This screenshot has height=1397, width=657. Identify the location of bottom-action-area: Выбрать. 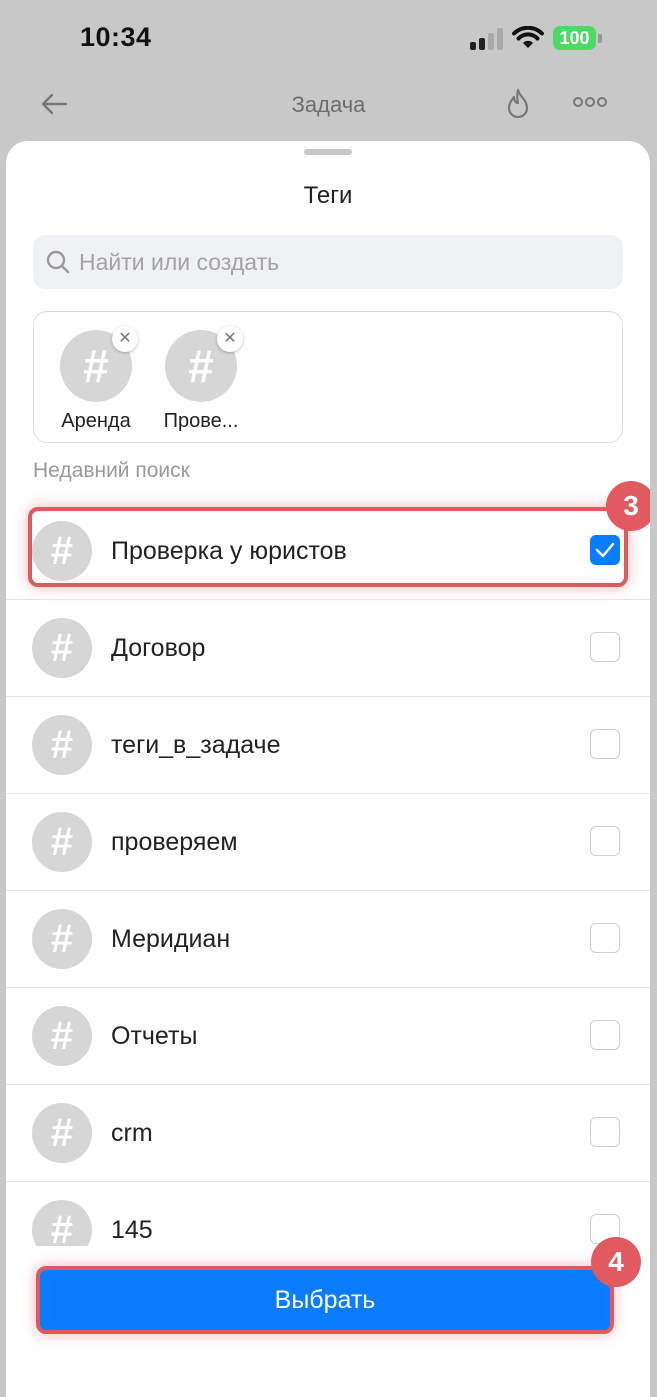
(328, 1321).